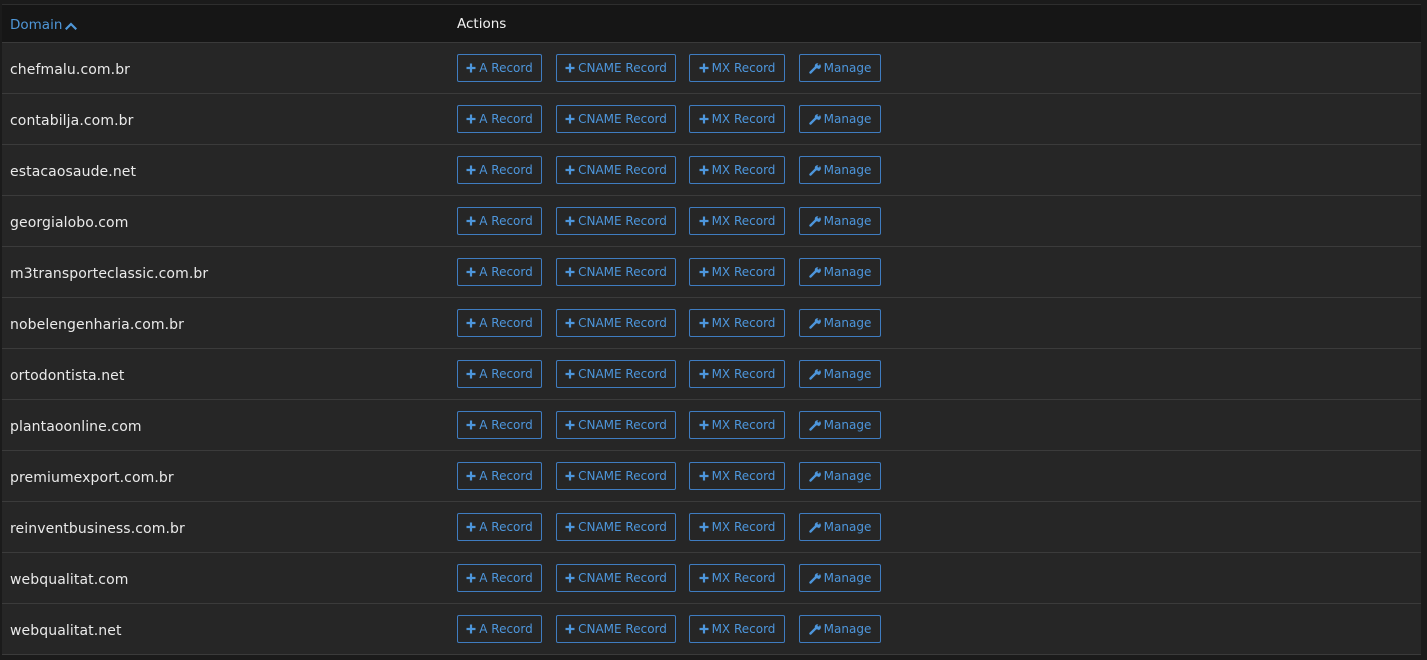 This screenshot has width=1427, height=660. What do you see at coordinates (225, 68) in the screenshot?
I see `domain-cell: chefmalu.com.br` at bounding box center [225, 68].